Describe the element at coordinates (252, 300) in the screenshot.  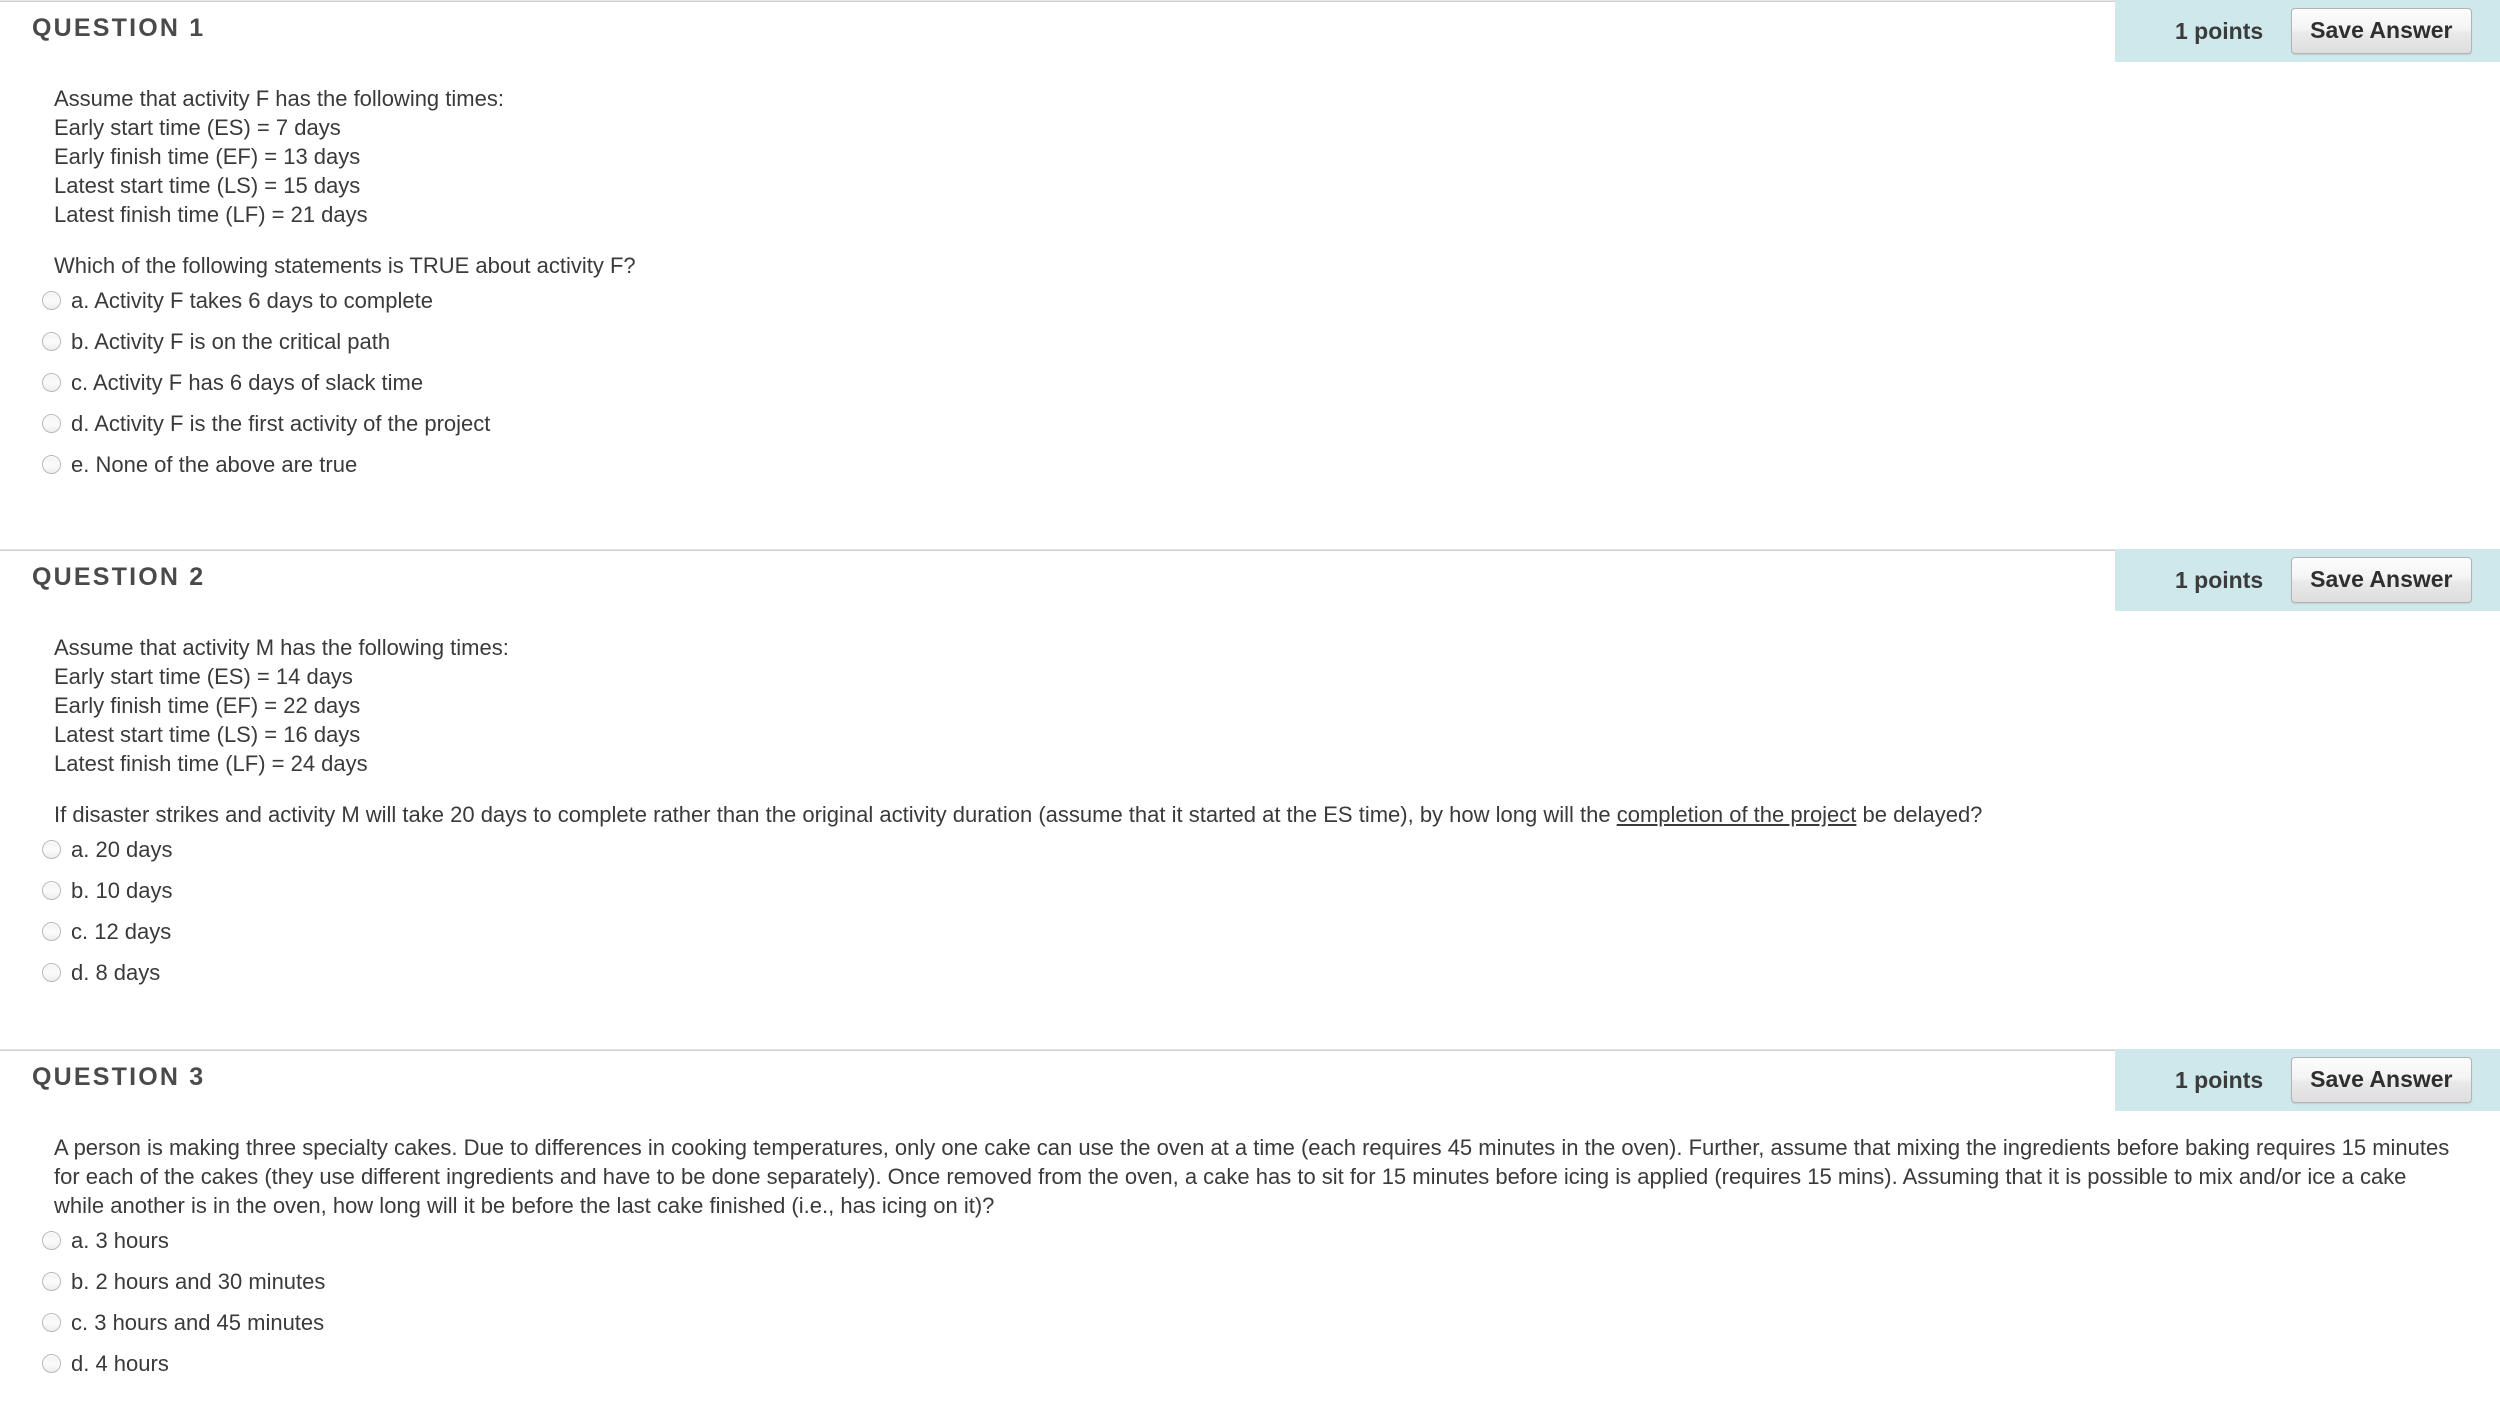
I see `answer-label: a. Activity F takes 6 days to complete` at that location.